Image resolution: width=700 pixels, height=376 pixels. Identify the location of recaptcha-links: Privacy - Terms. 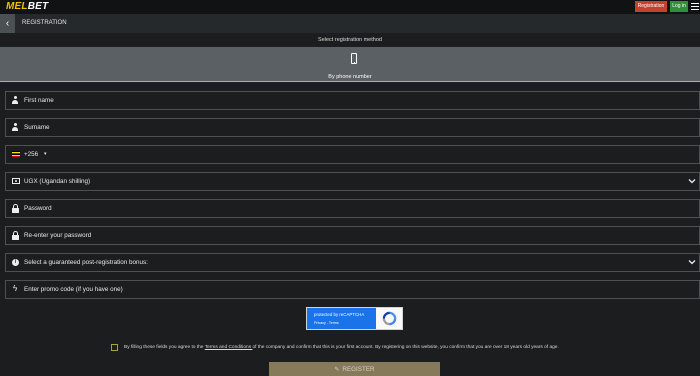
(326, 323).